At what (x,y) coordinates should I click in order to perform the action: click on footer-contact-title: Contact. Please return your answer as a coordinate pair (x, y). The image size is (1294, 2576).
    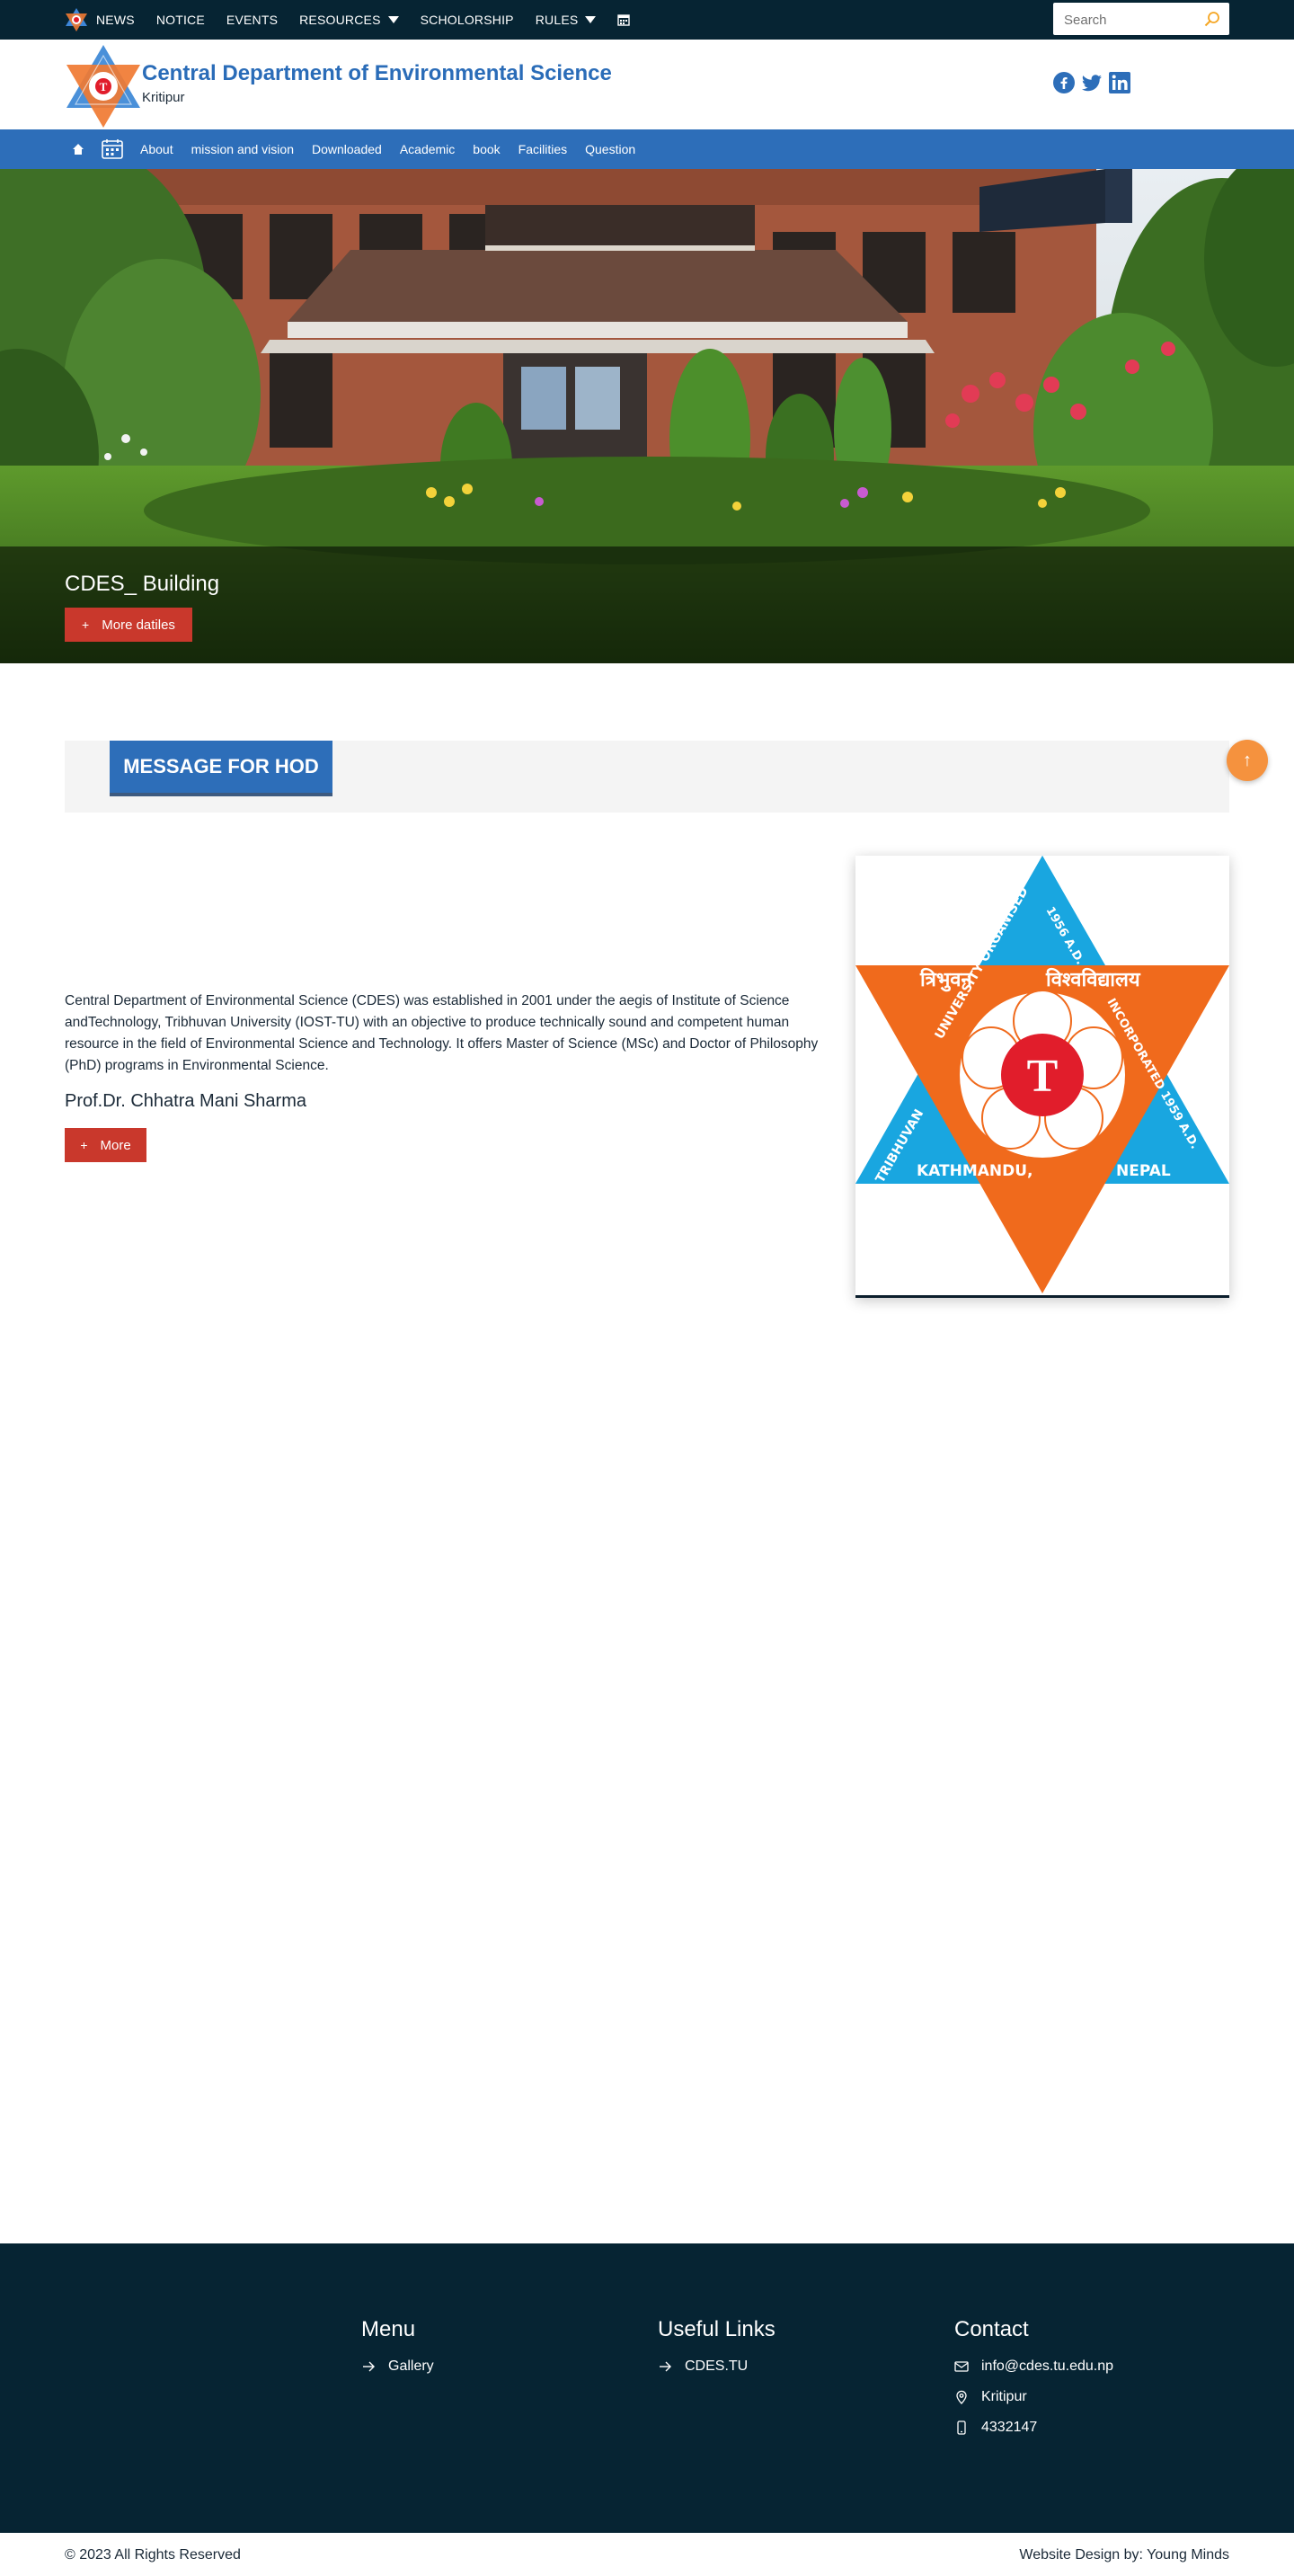
    Looking at the image, I should click on (991, 2329).